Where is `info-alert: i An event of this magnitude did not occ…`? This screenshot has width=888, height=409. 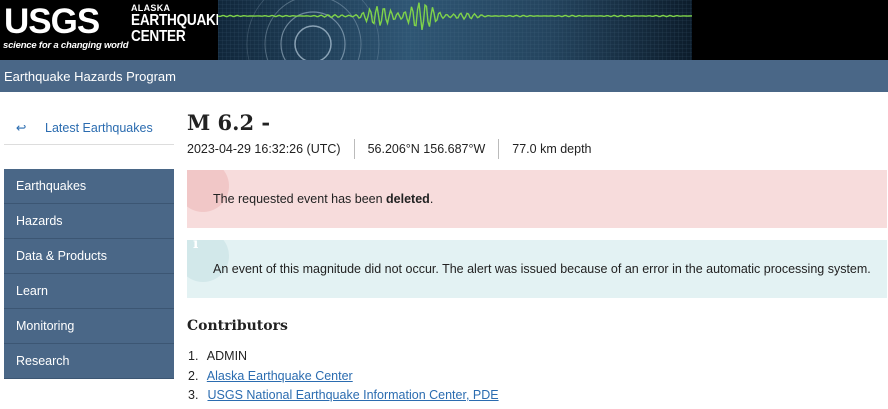 info-alert: i An event of this magnitude did not occ… is located at coordinates (537, 269).